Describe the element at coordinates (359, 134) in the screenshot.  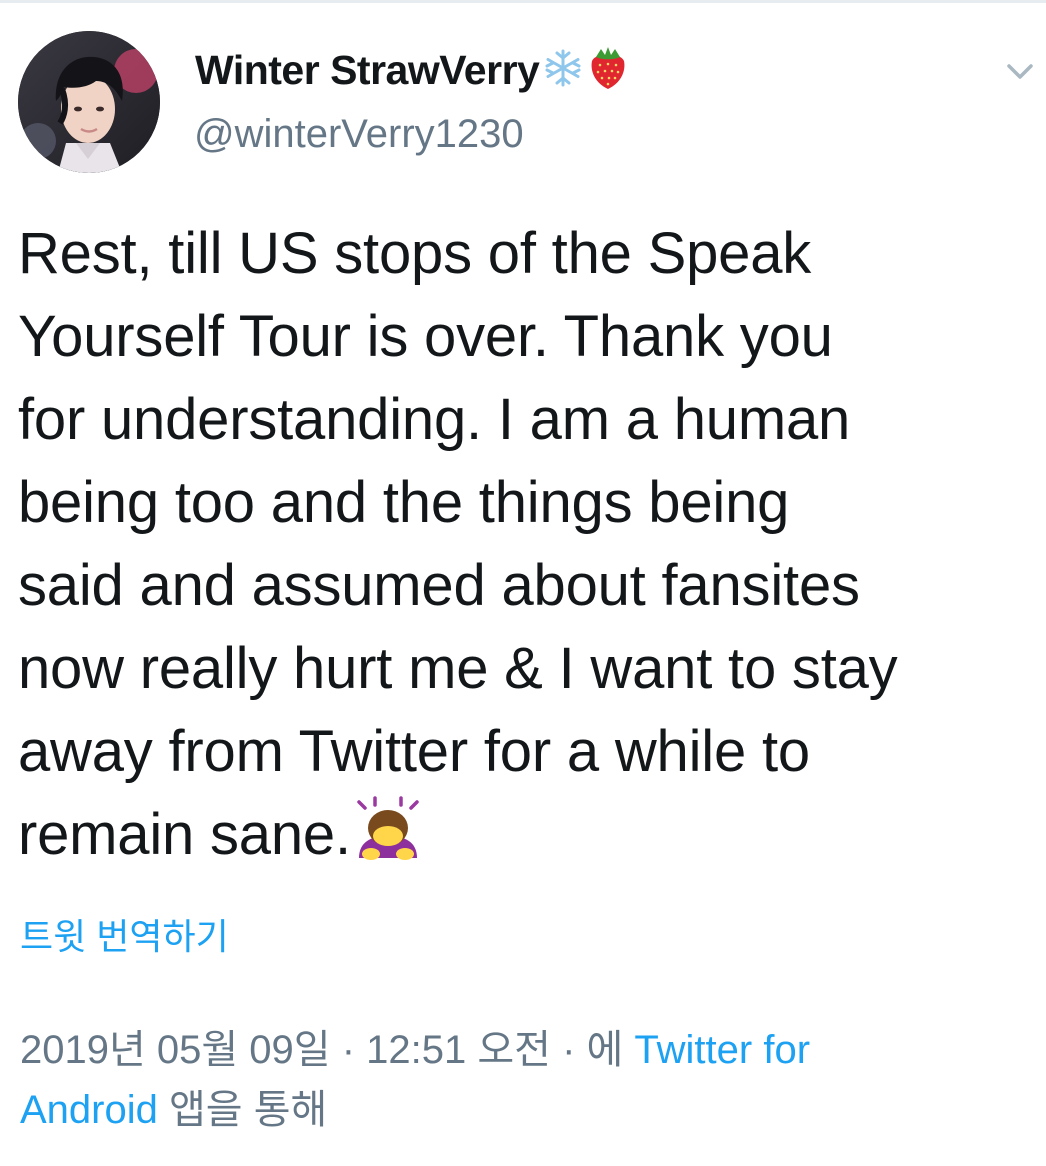
I see `author-handle: @winterVerry1230` at that location.